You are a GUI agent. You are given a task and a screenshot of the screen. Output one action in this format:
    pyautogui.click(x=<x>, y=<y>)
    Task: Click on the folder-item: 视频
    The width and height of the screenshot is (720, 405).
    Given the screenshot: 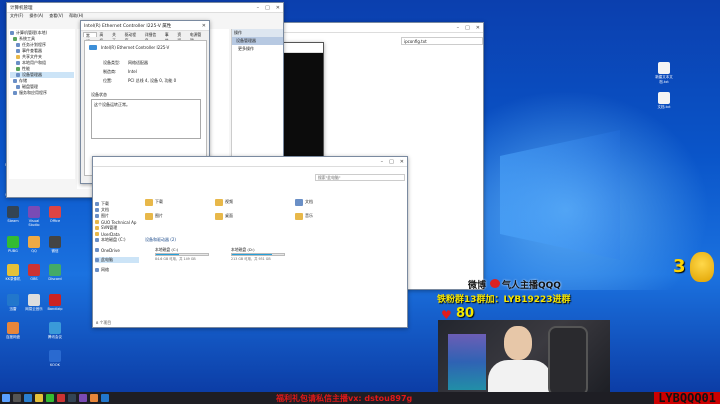 What is the action you would take?
    pyautogui.click(x=224, y=202)
    